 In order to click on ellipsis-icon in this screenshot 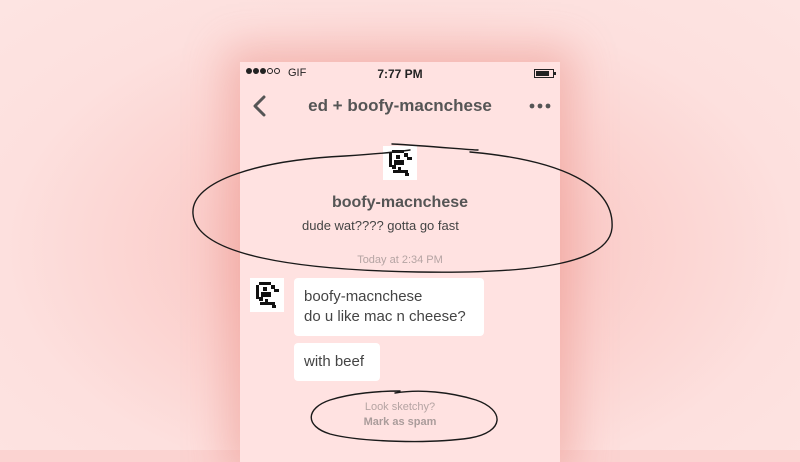, I will do `click(540, 106)`.